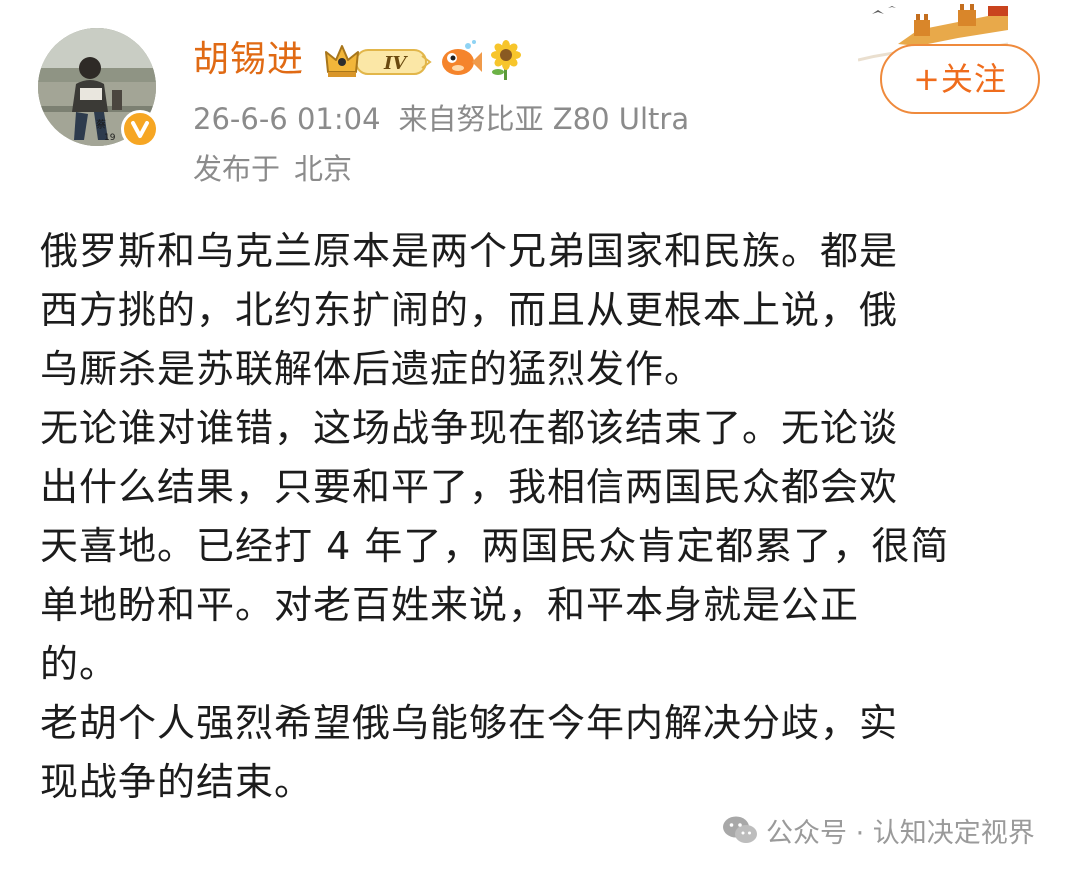 The image size is (1080, 878). What do you see at coordinates (460, 60) in the screenshot?
I see `fish-icon` at bounding box center [460, 60].